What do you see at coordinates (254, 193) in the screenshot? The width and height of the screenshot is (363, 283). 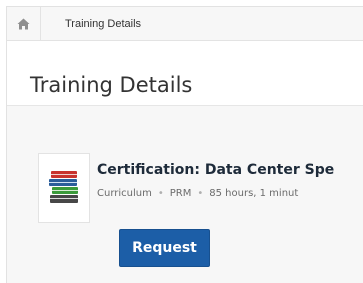 I see `training-duration: 85 hours, 1 minut` at bounding box center [254, 193].